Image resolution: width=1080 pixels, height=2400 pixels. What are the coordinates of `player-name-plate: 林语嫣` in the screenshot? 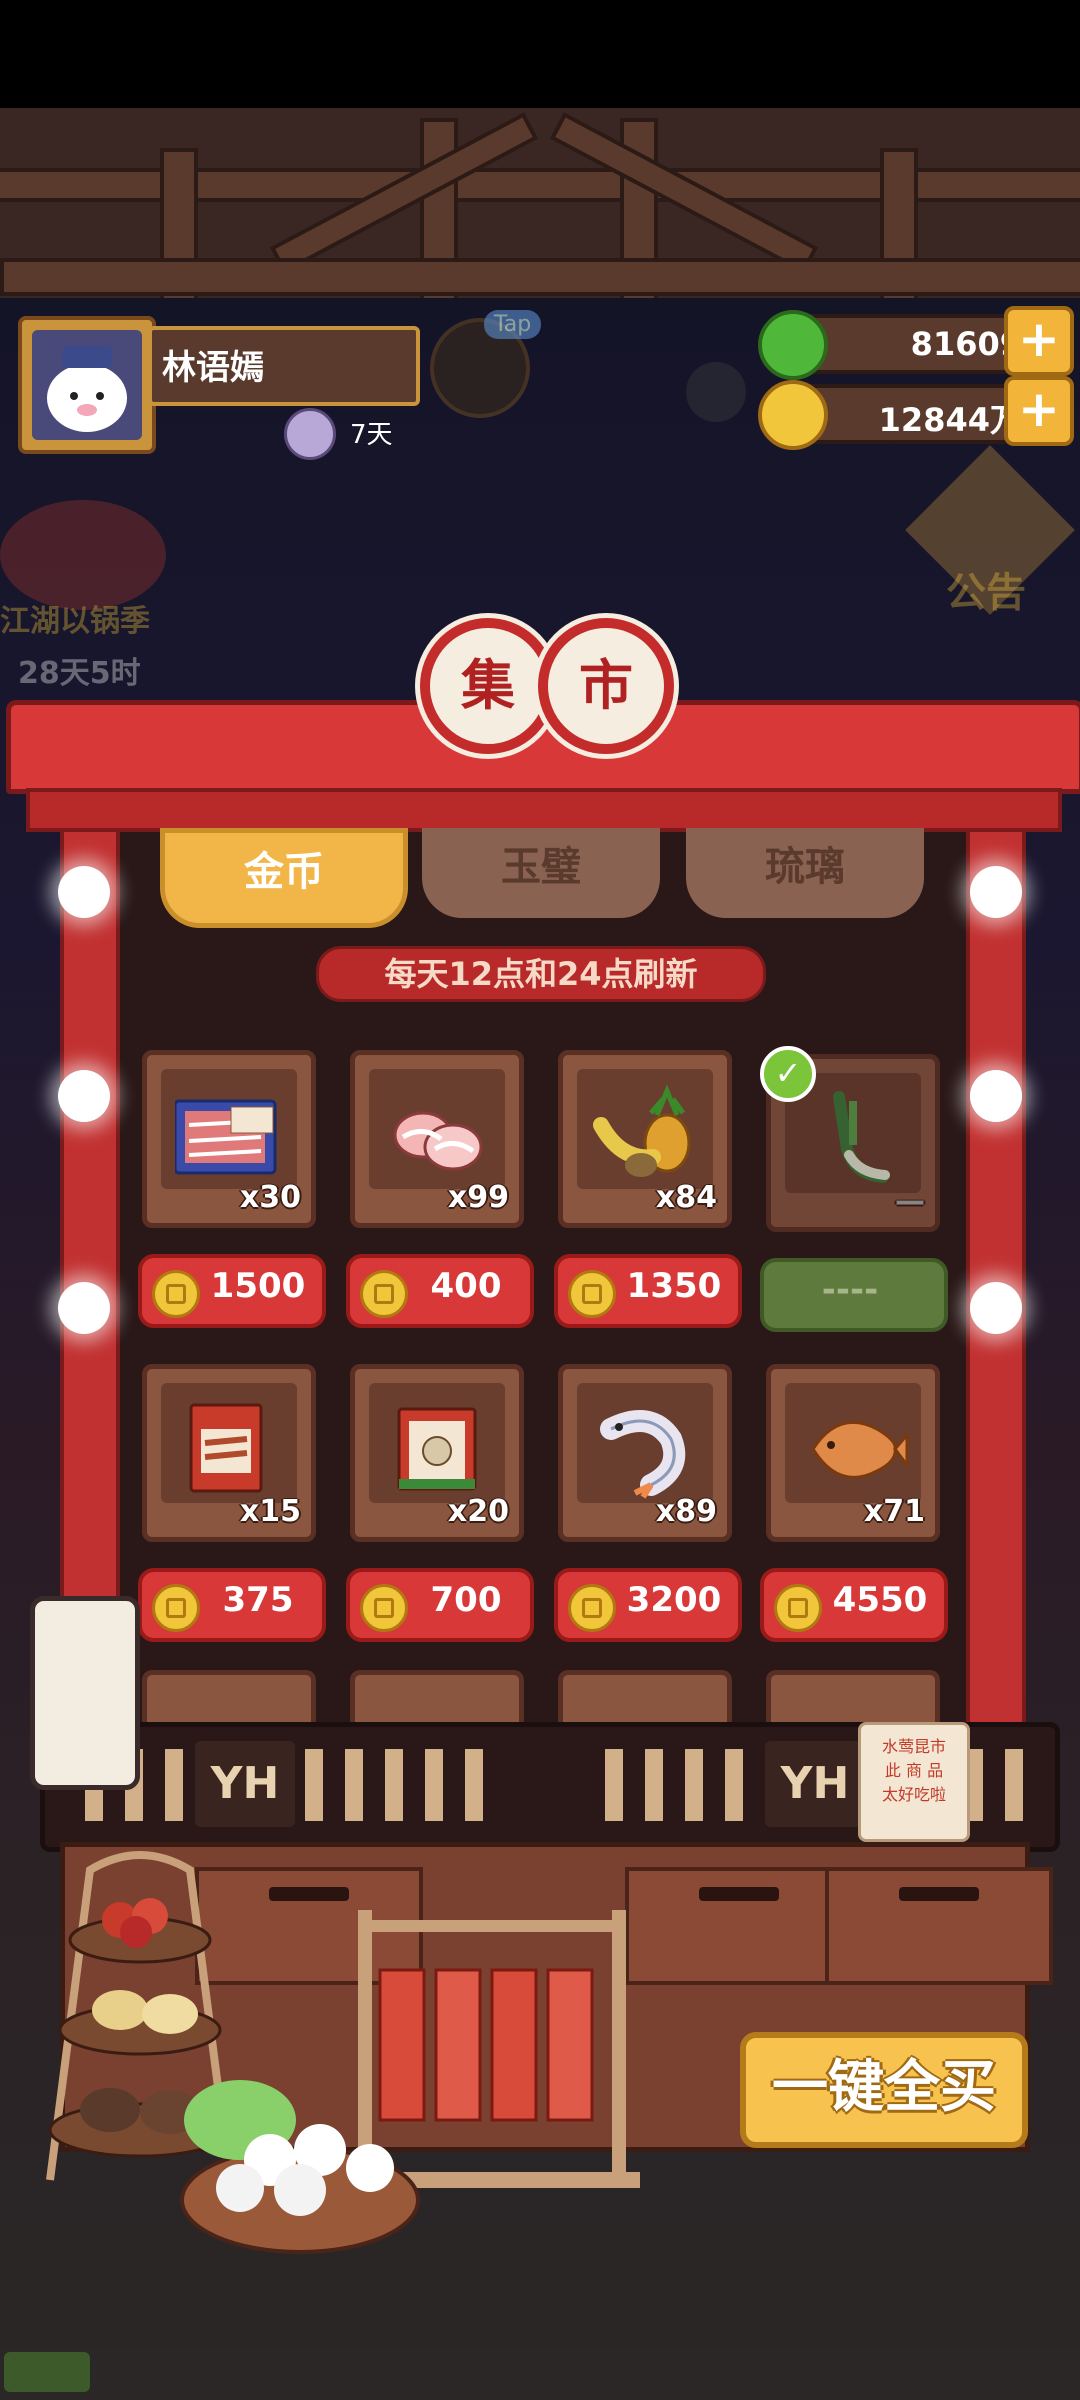 It's located at (284, 366).